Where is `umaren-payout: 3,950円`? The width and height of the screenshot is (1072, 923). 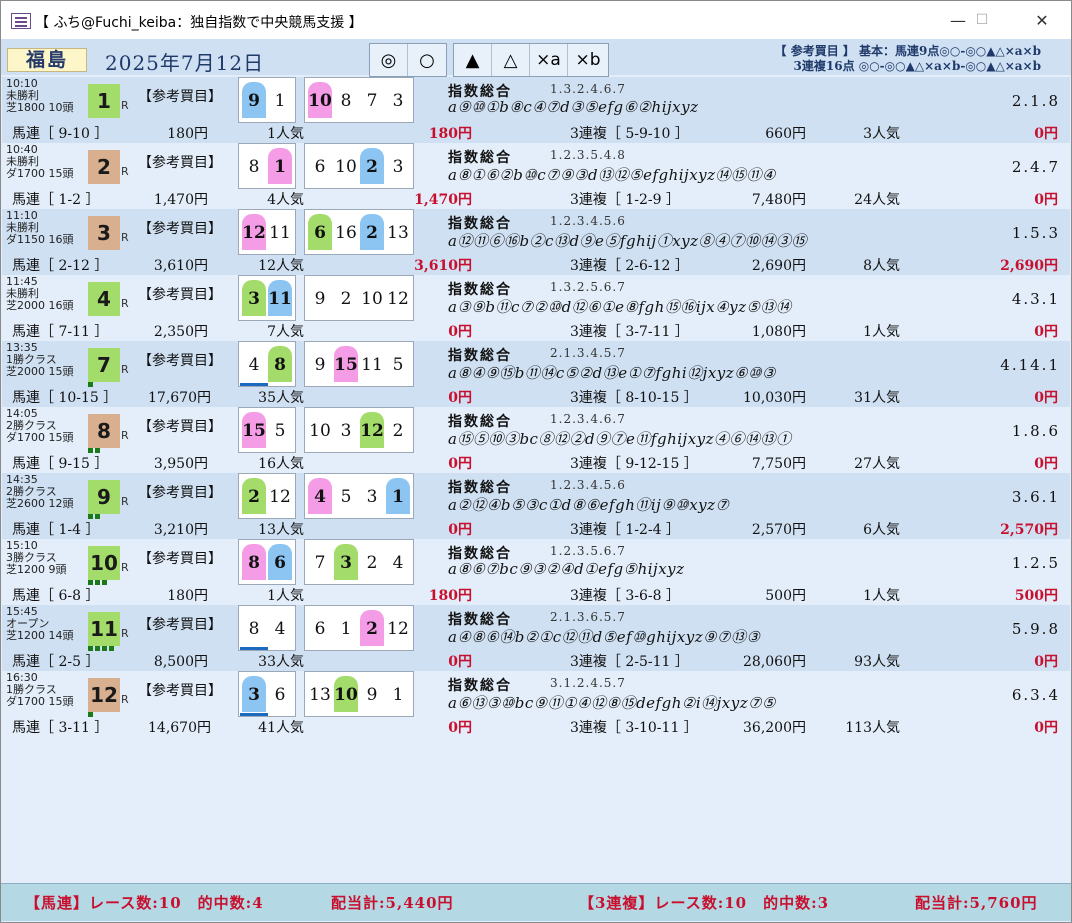 umaren-payout: 3,950円 is located at coordinates (180, 464).